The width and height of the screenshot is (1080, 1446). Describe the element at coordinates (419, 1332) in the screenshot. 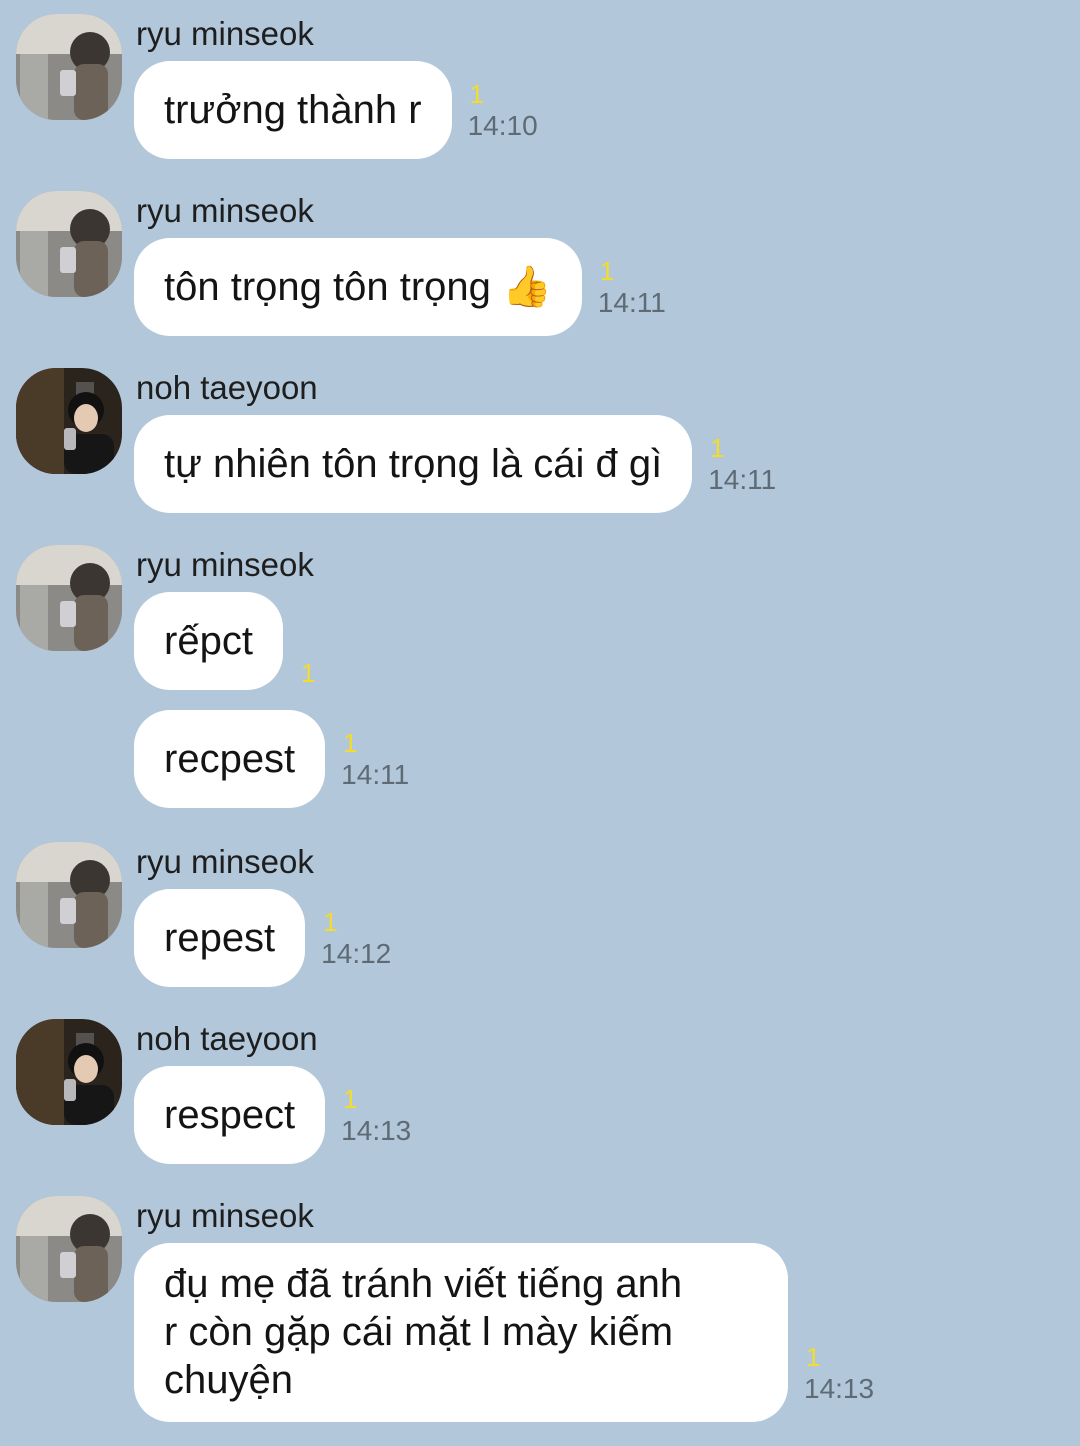

I see `message-line: r còn gặp cái mặt l mày kiếm` at that location.